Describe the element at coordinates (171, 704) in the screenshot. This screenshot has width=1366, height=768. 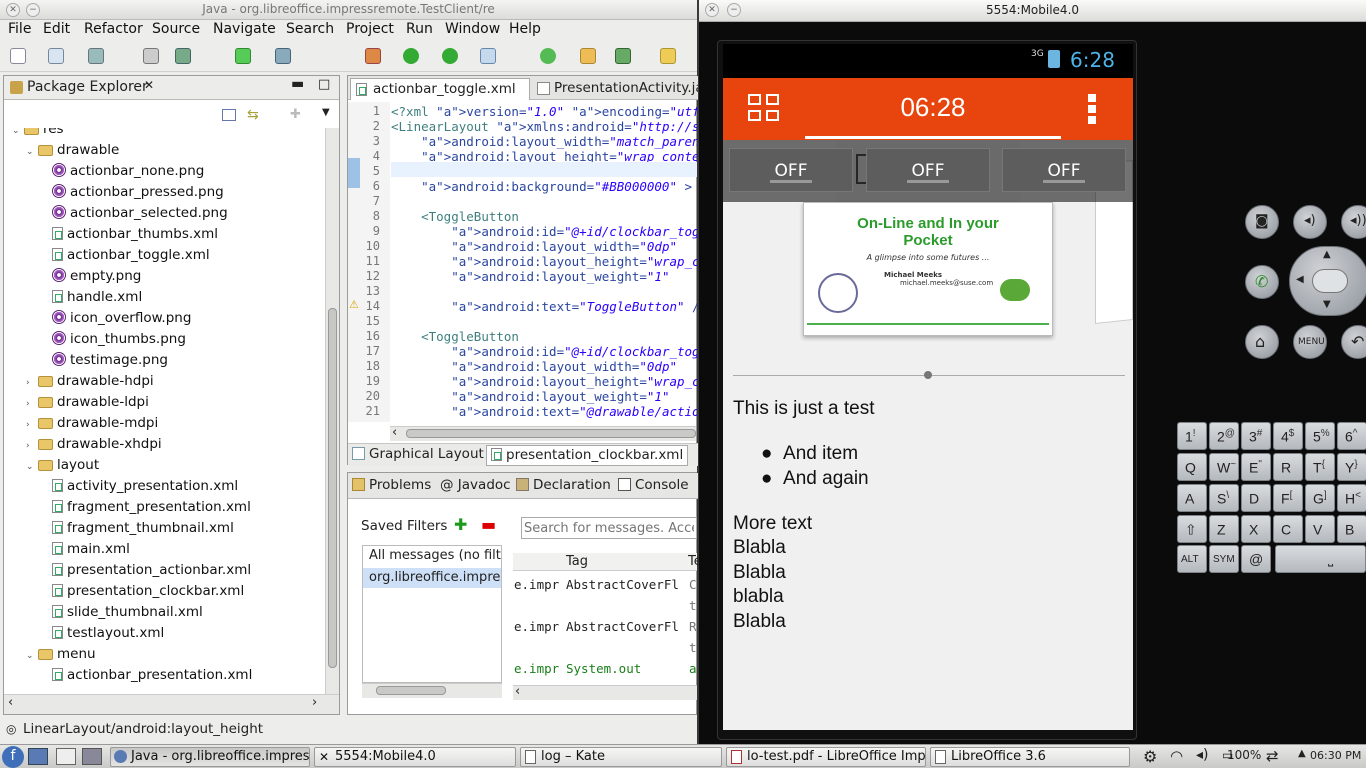
I see `tree-horizontal-scrollbar: ‹ ›` at that location.